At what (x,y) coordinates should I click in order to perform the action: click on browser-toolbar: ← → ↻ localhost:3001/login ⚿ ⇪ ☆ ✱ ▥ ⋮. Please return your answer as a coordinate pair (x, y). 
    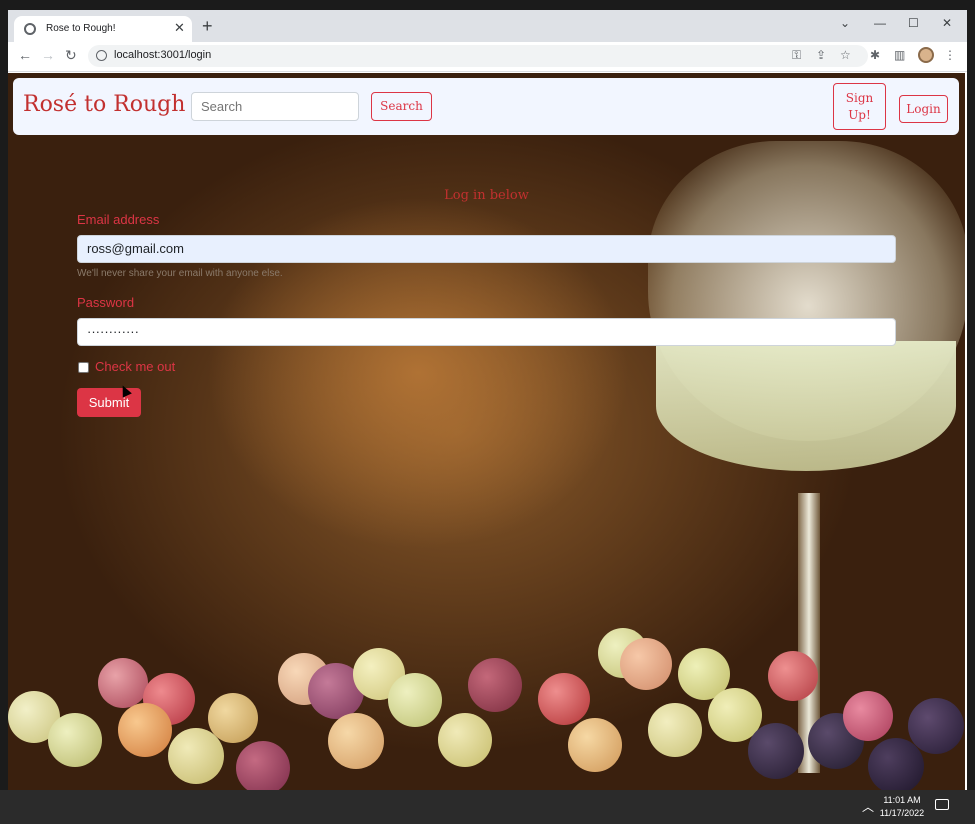
    Looking at the image, I should click on (487, 57).